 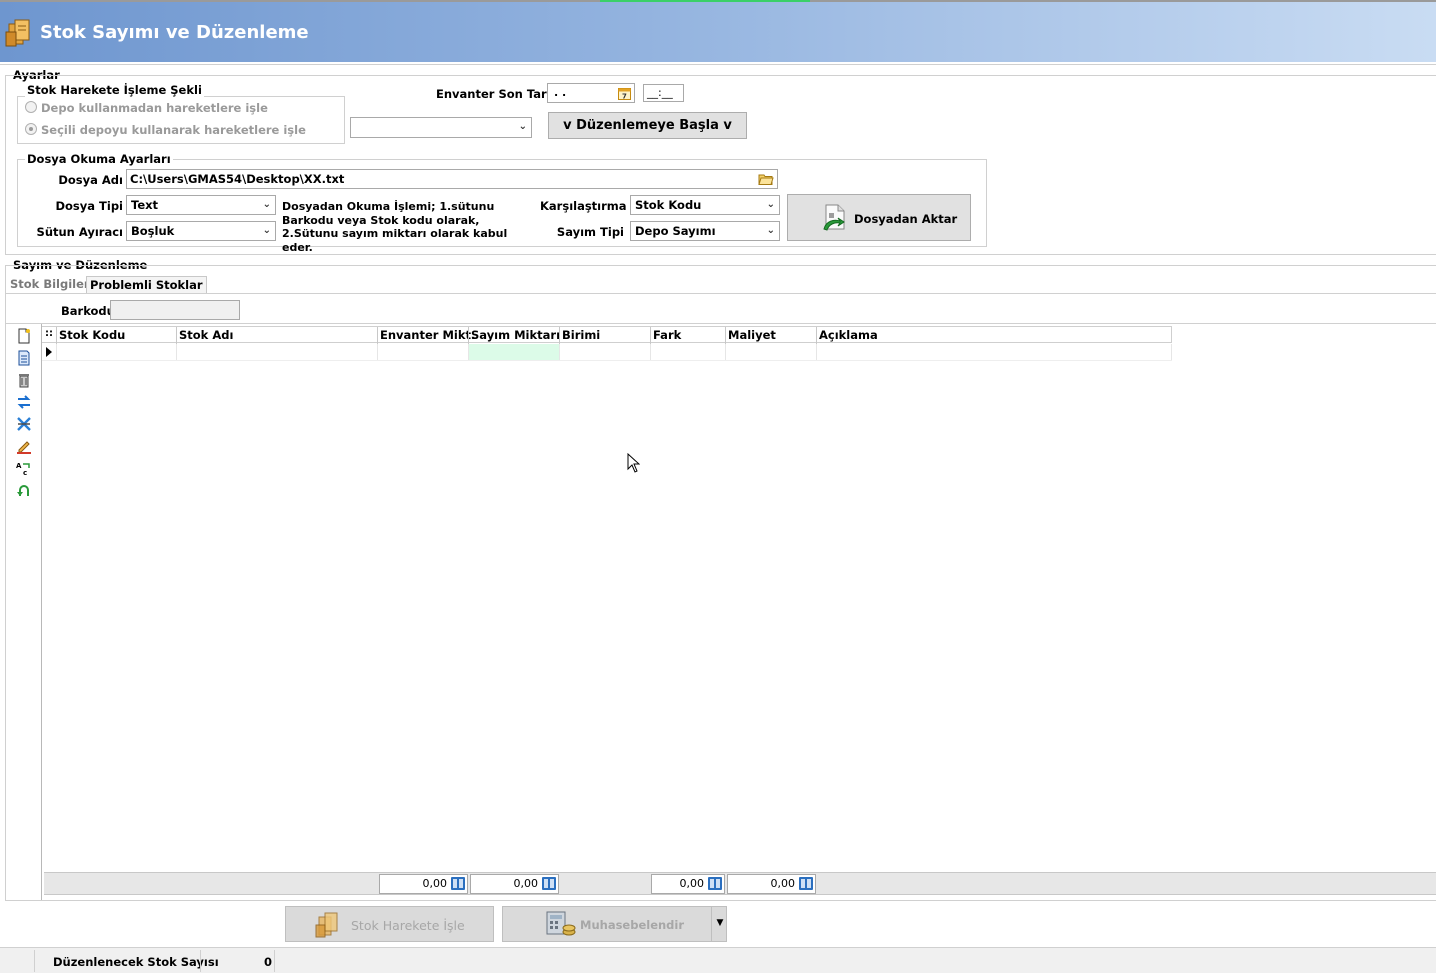 What do you see at coordinates (441, 127) in the screenshot?
I see `depo-select: ⌄` at bounding box center [441, 127].